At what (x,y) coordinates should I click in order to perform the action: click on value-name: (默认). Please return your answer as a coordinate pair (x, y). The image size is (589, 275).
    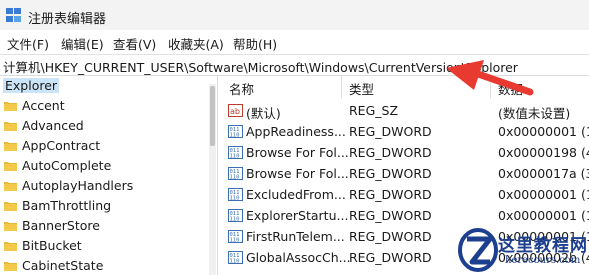
    Looking at the image, I should click on (263, 113).